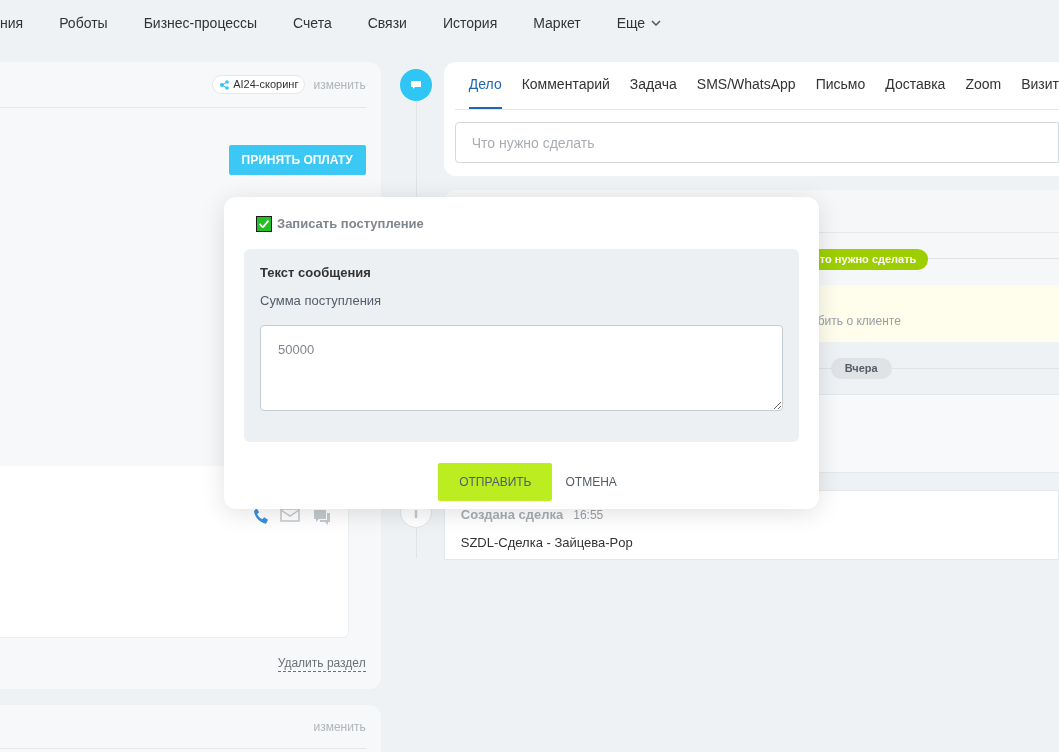  What do you see at coordinates (260, 516) in the screenshot?
I see `phone-icon` at bounding box center [260, 516].